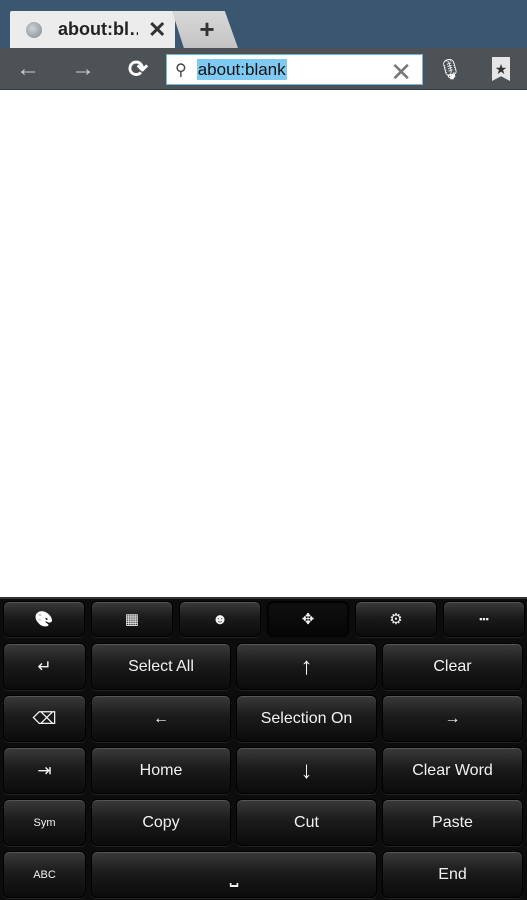  Describe the element at coordinates (181, 70) in the screenshot. I see `search-icon: ⚲` at that location.